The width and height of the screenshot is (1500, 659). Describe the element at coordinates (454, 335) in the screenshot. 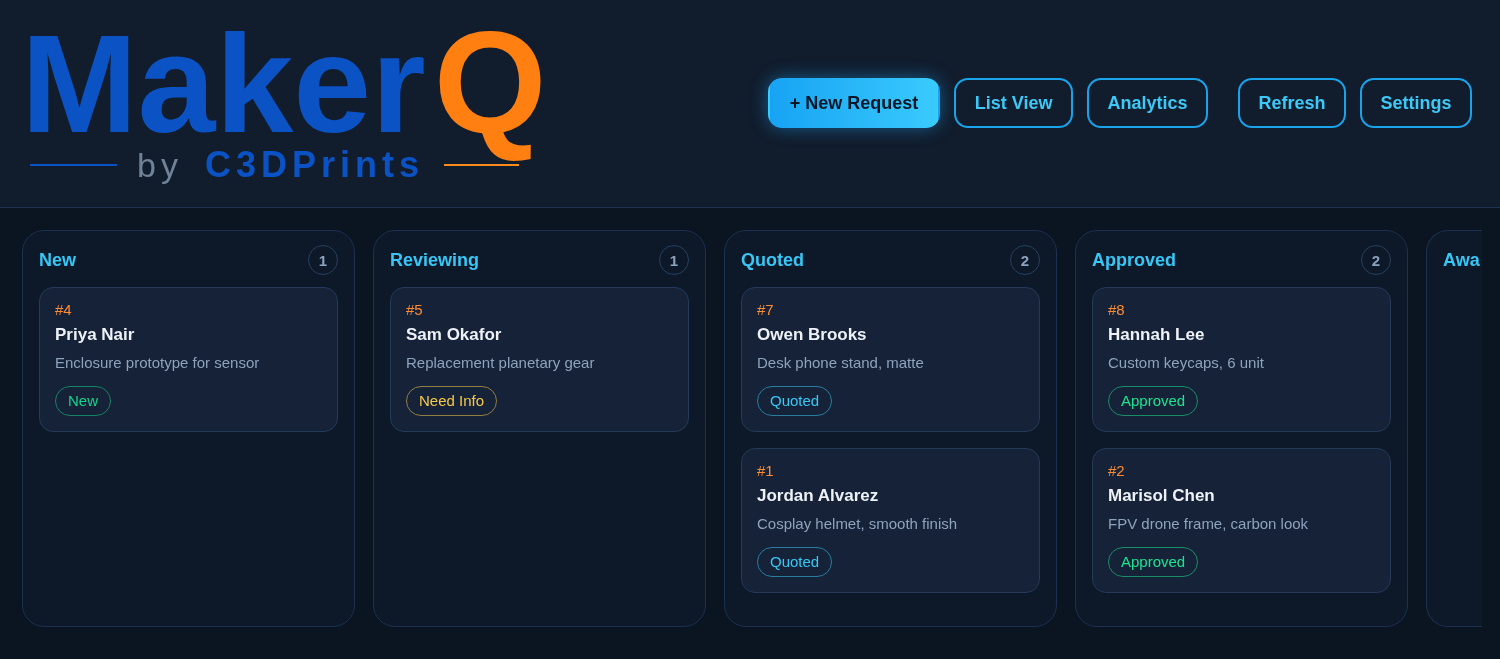

I see `customer-name: Sam Okafor` at that location.